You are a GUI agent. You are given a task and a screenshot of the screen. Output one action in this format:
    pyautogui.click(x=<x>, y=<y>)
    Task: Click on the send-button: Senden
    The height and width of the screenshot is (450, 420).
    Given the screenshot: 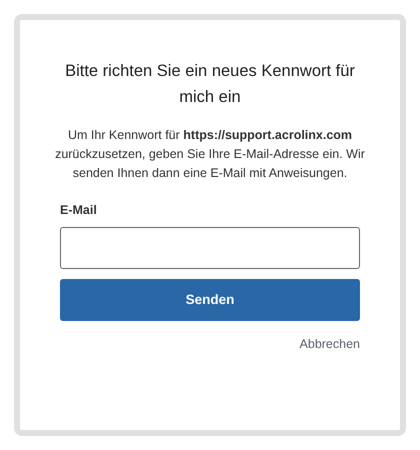 What is the action you would take?
    pyautogui.click(x=210, y=299)
    